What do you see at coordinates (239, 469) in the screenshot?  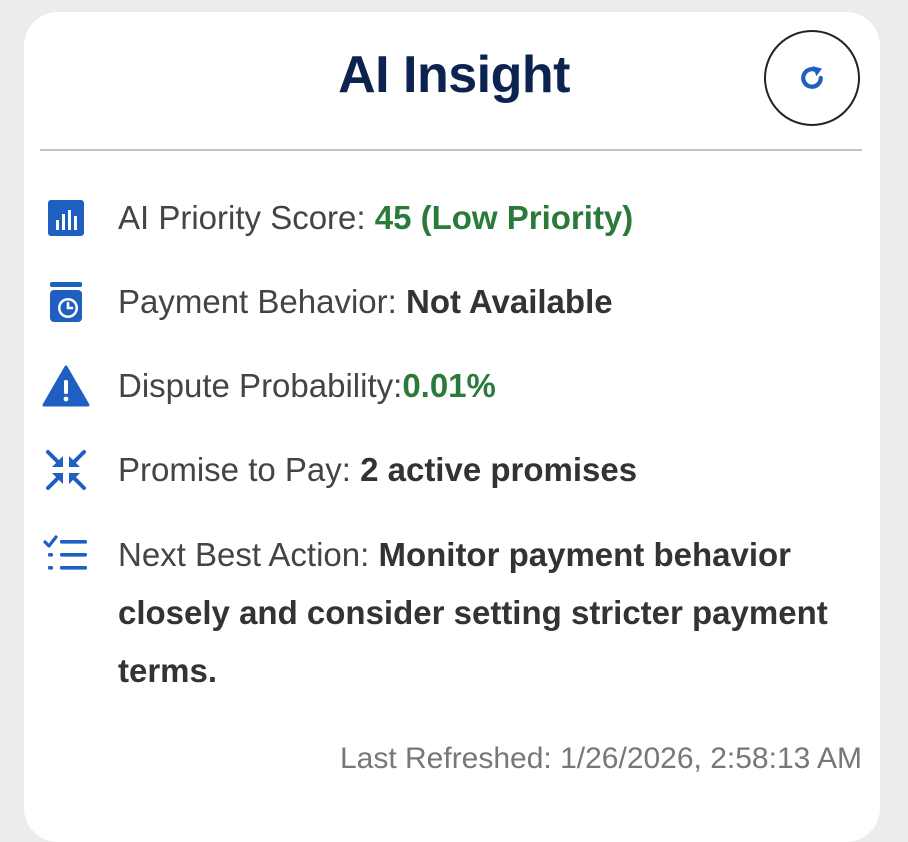 I see `promise-to-pay-label: Promise to Pay:` at bounding box center [239, 469].